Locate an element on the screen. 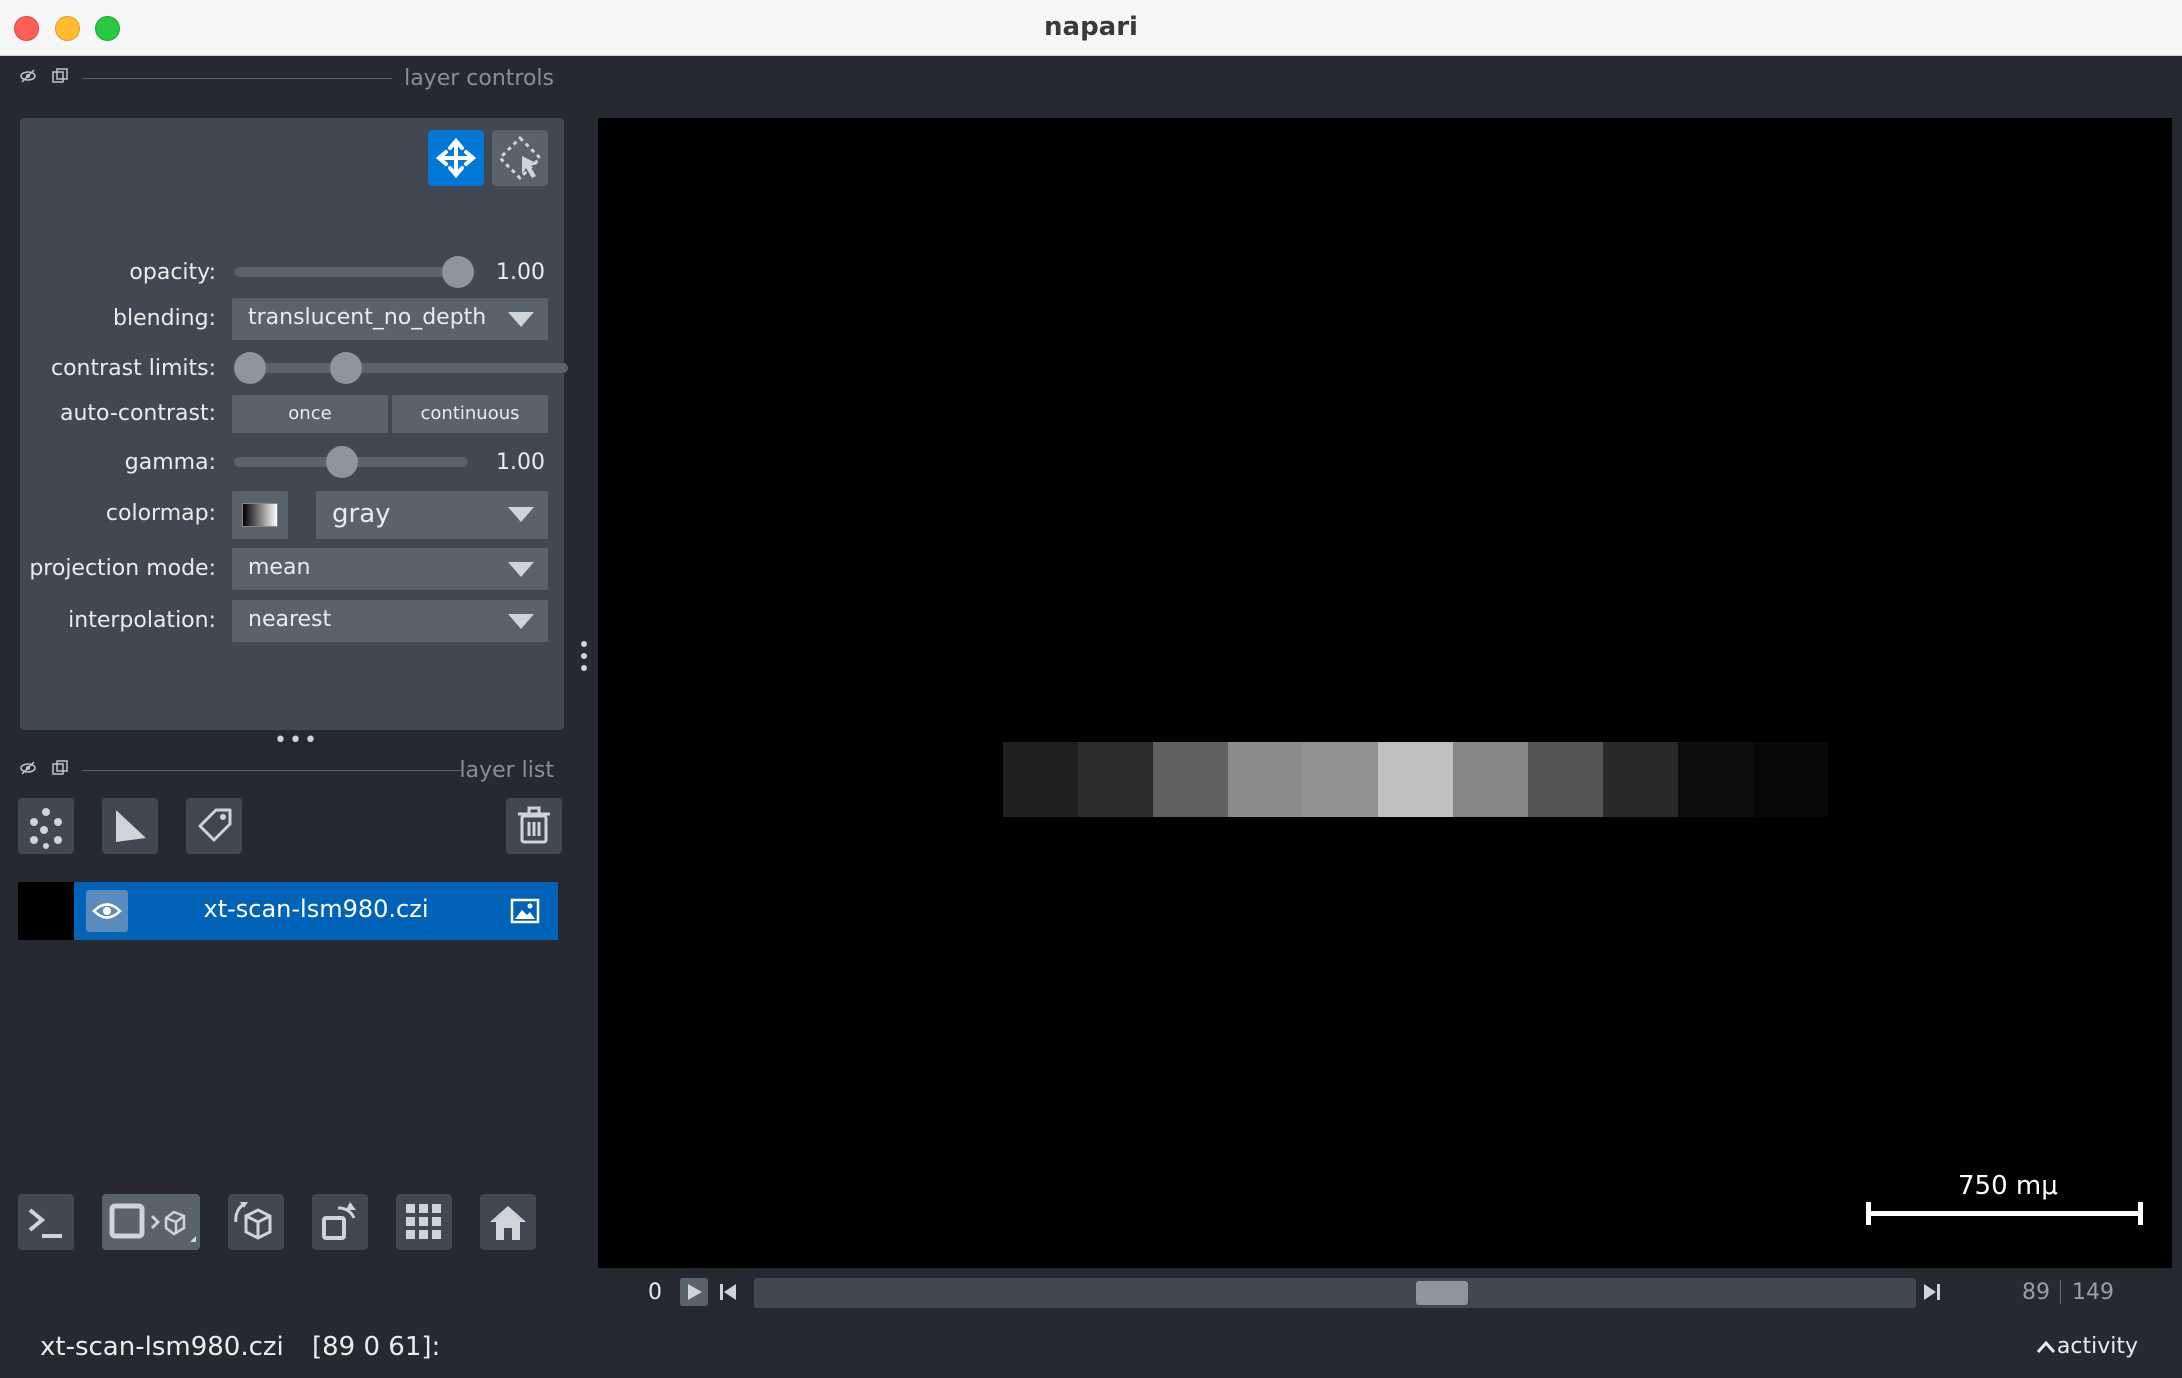 Image resolution: width=2182 pixels, height=1378 pixels. step-forward-button is located at coordinates (1932, 1292).